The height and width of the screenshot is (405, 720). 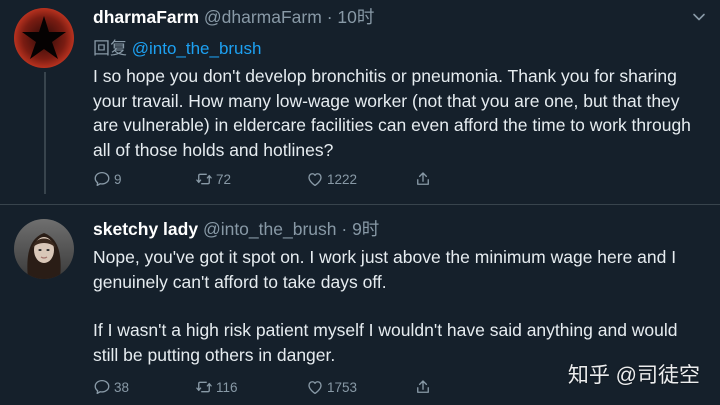 I want to click on replying-to: 回复 @into_the_brush, so click(x=177, y=46).